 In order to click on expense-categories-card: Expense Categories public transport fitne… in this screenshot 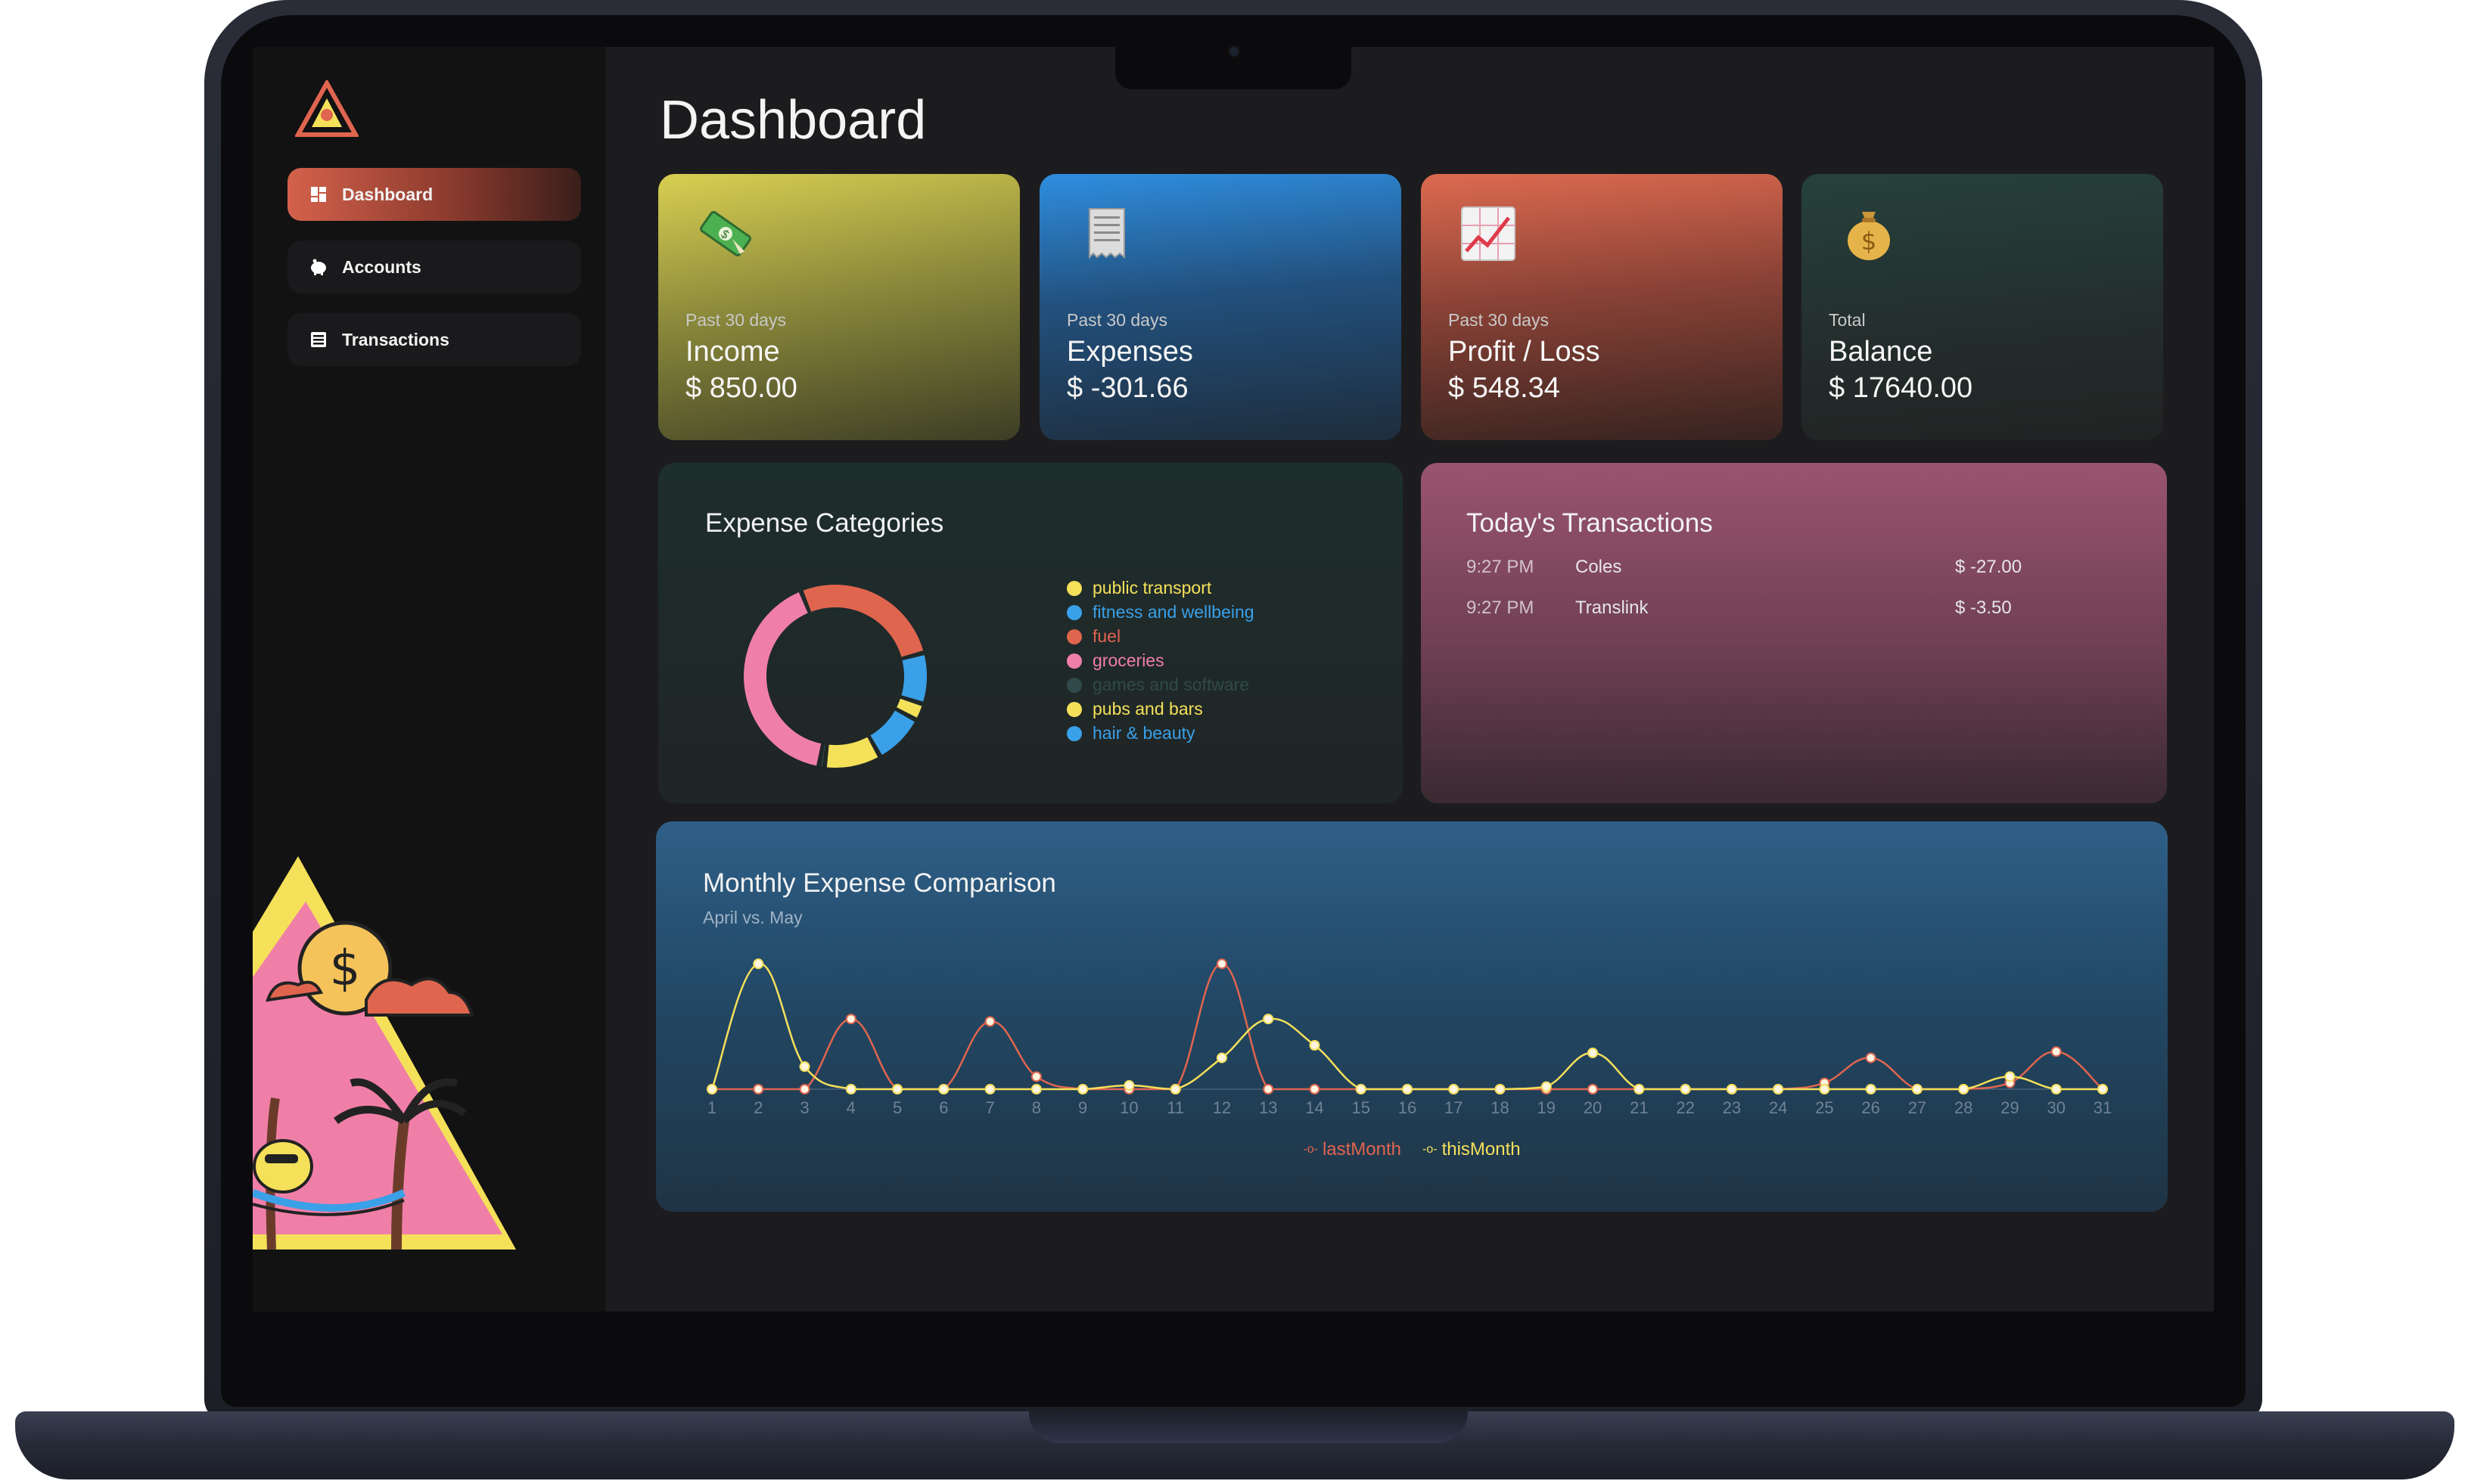, I will do `click(1030, 633)`.